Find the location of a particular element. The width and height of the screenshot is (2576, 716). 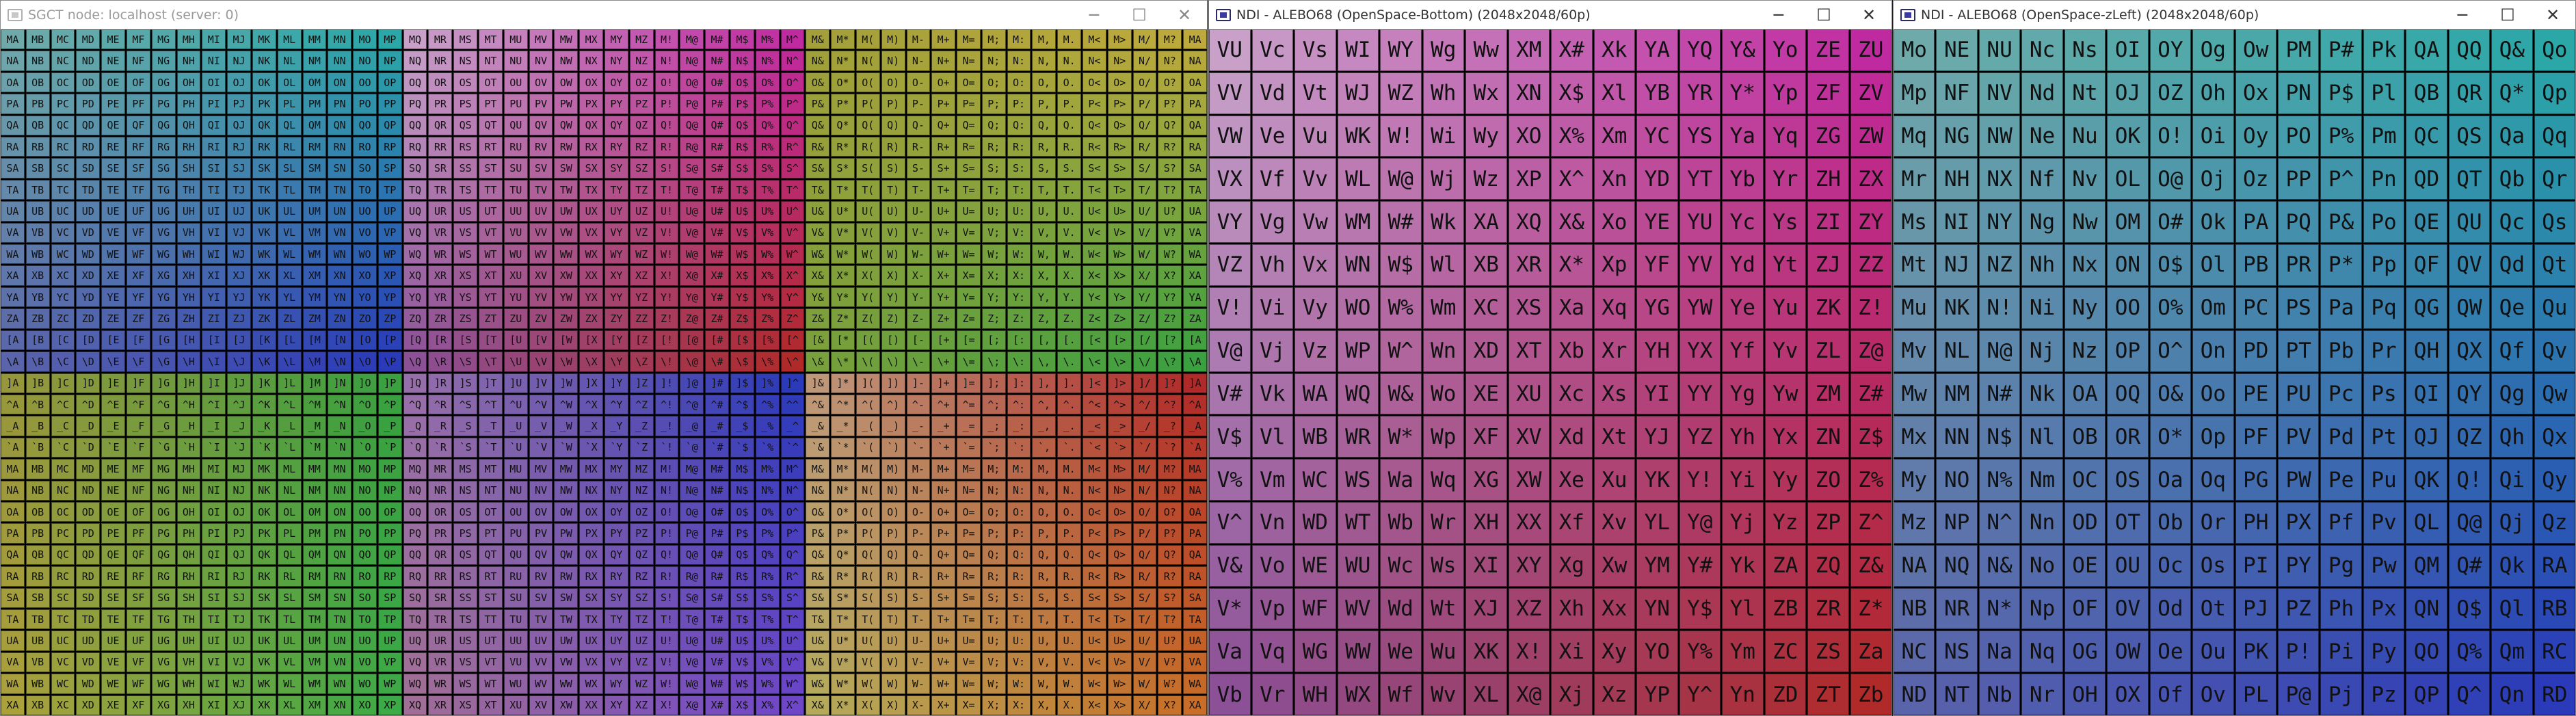

sgct-grid-cell: P& is located at coordinates (818, 534).